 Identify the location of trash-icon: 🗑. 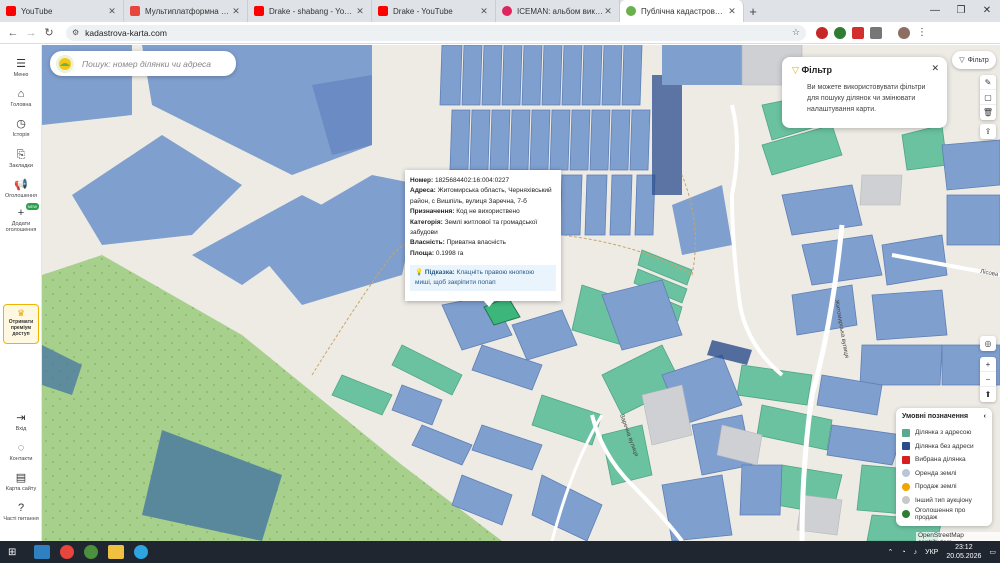
(988, 112).